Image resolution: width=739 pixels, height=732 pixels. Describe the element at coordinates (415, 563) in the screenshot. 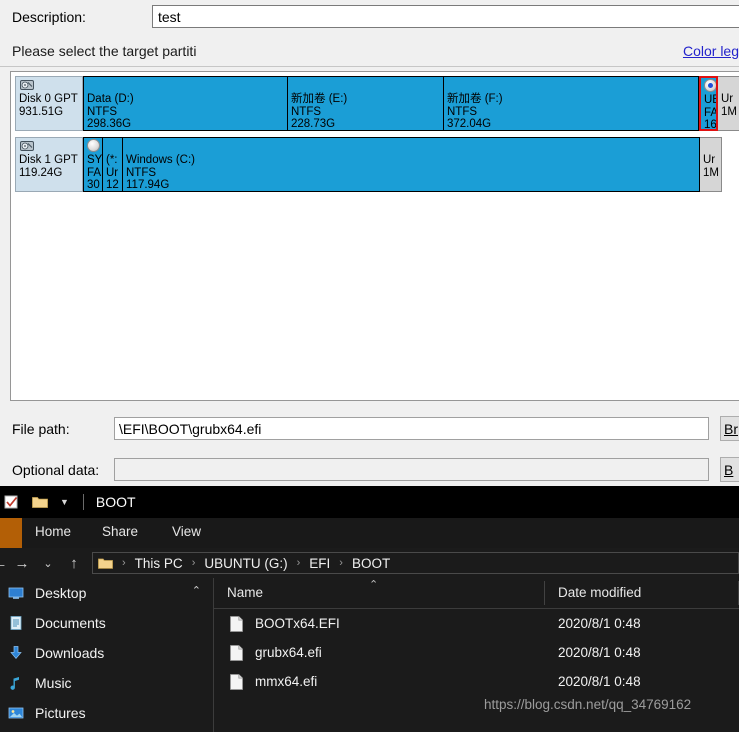

I see `breadcrumb: › This PC › UBUNTU (G:) › EFI › BOOT` at that location.